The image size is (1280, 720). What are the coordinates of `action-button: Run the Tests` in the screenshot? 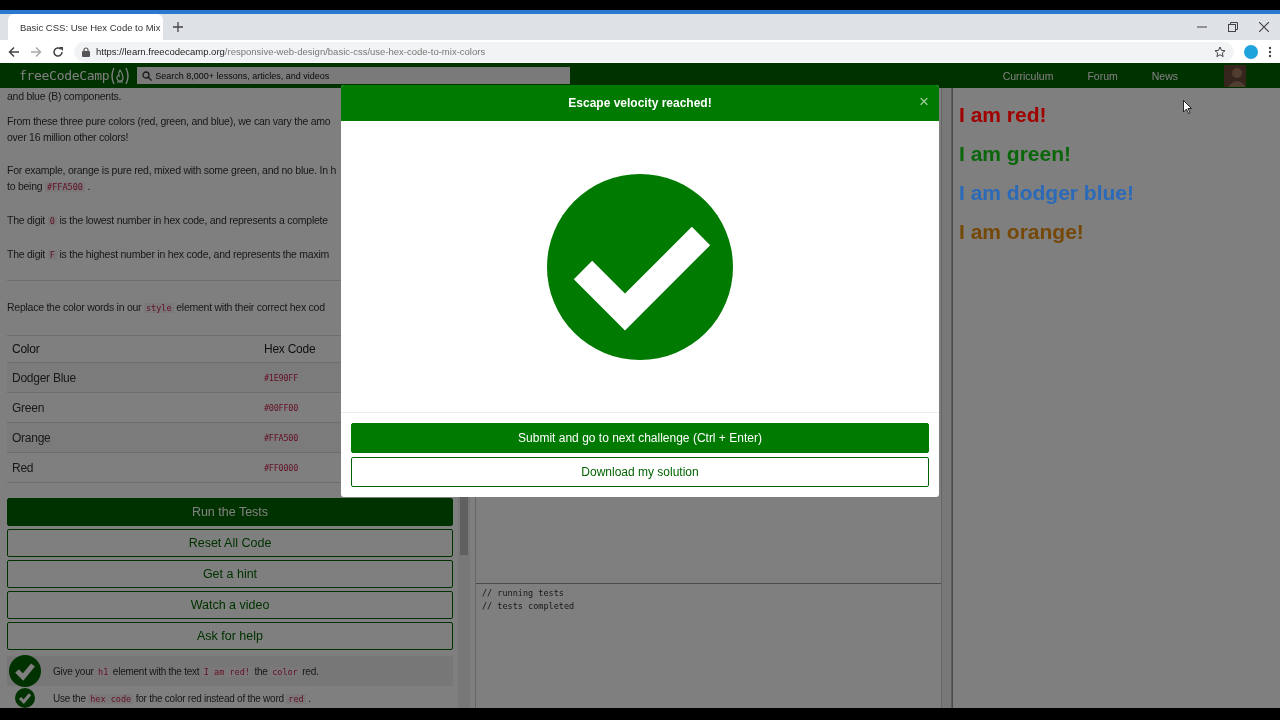 It's located at (230, 512).